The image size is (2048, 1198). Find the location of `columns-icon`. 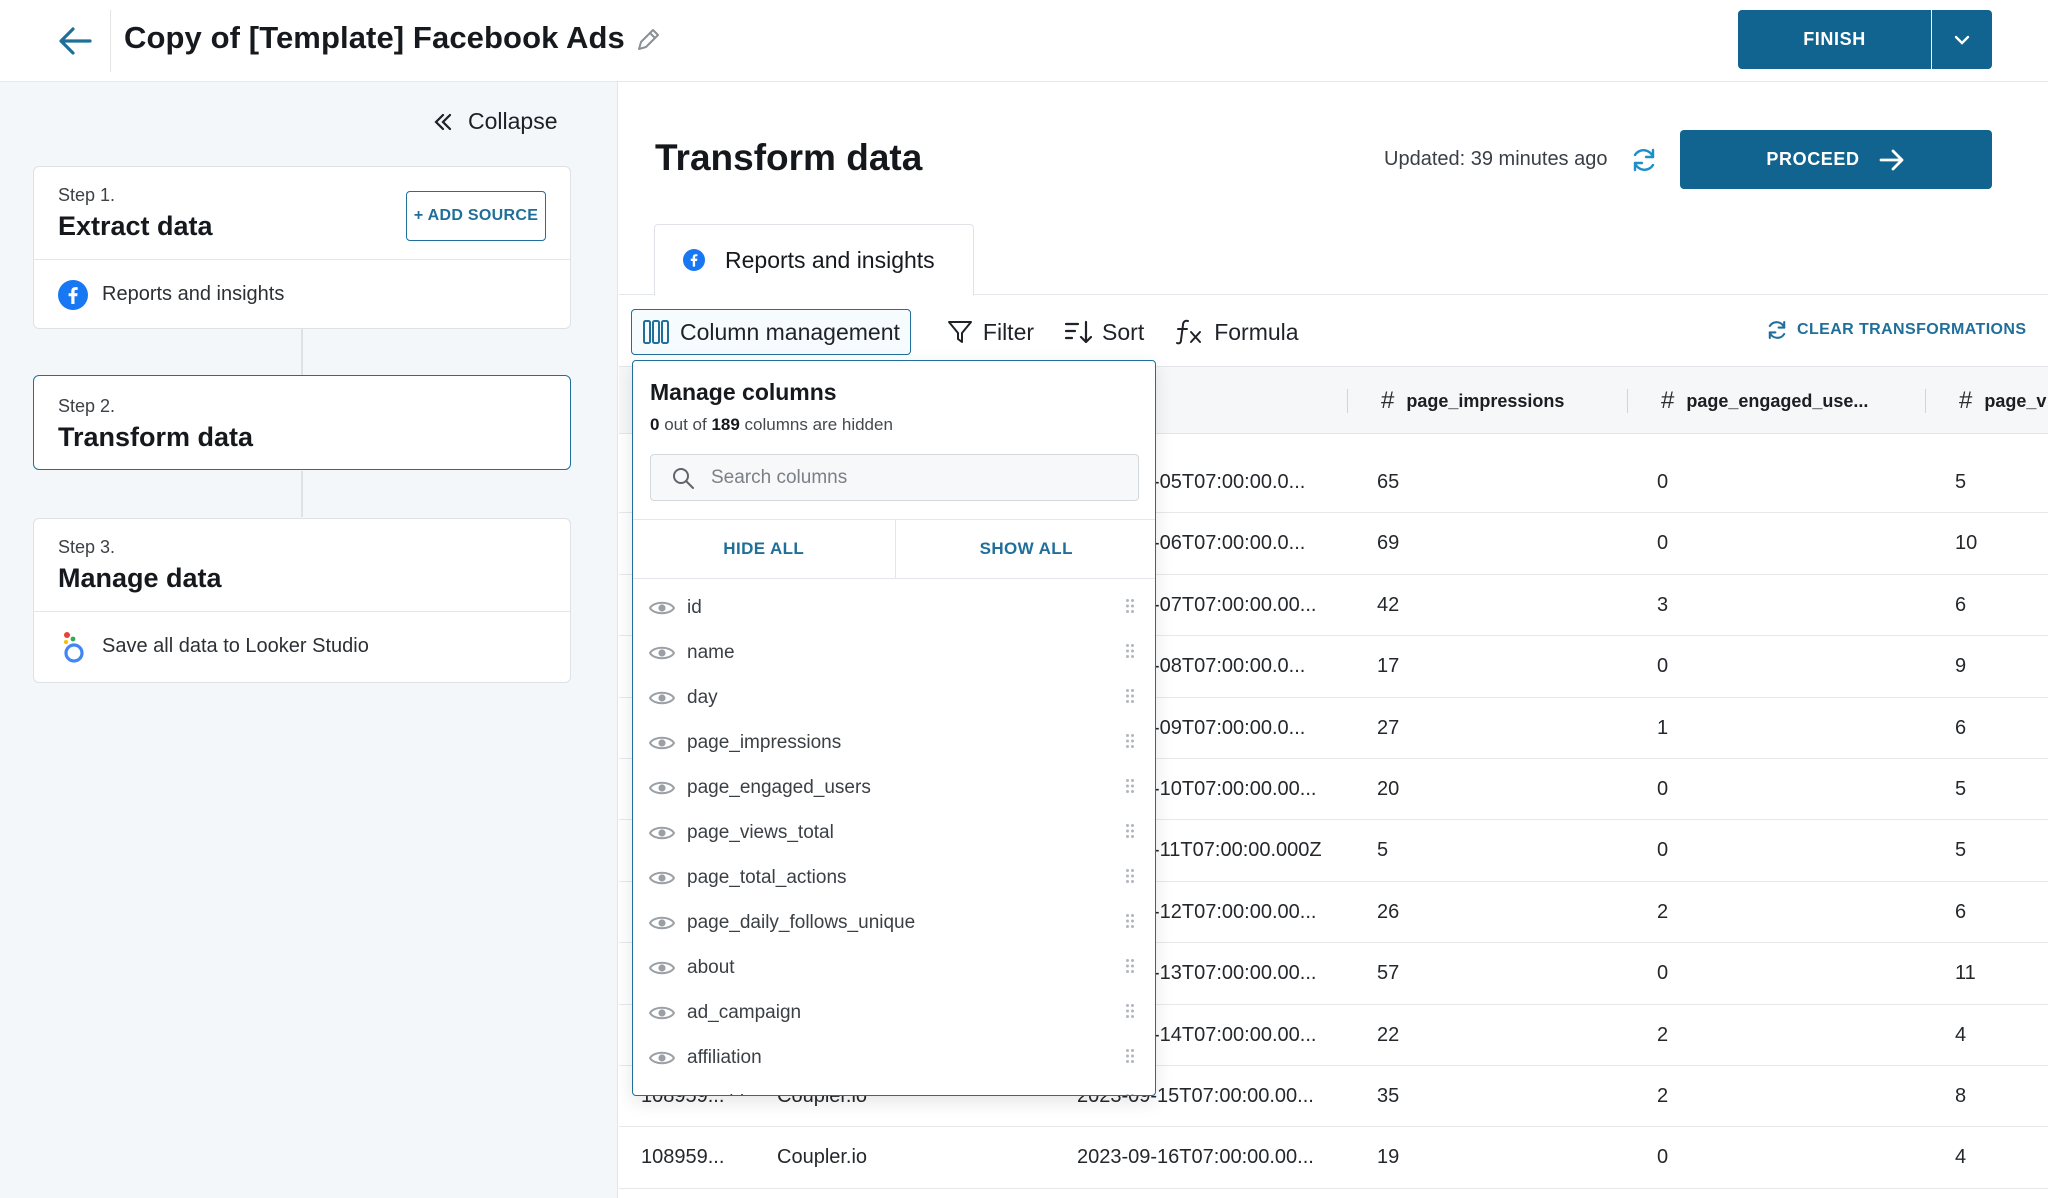

columns-icon is located at coordinates (656, 332).